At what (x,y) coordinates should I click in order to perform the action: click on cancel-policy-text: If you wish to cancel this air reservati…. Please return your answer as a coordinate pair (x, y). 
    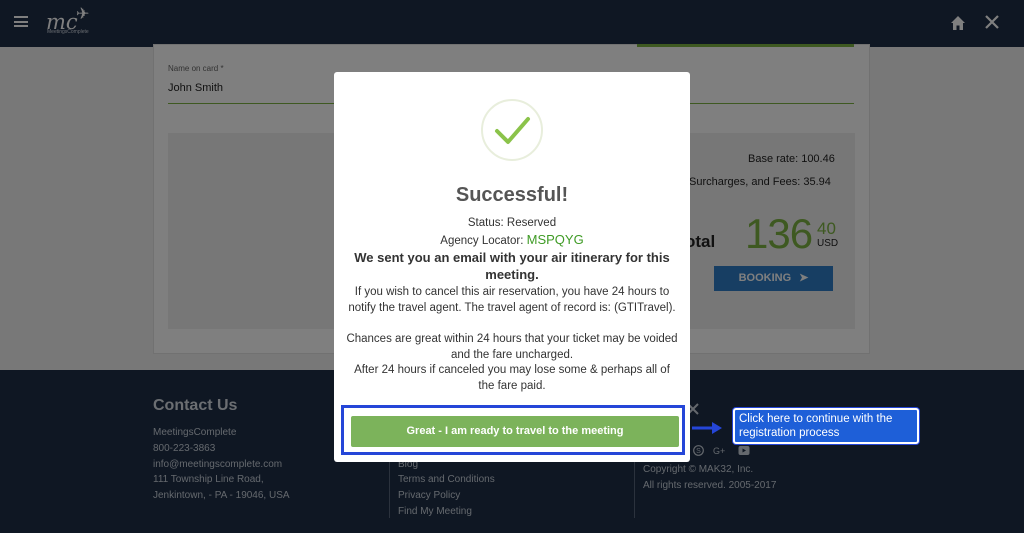
    Looking at the image, I should click on (512, 300).